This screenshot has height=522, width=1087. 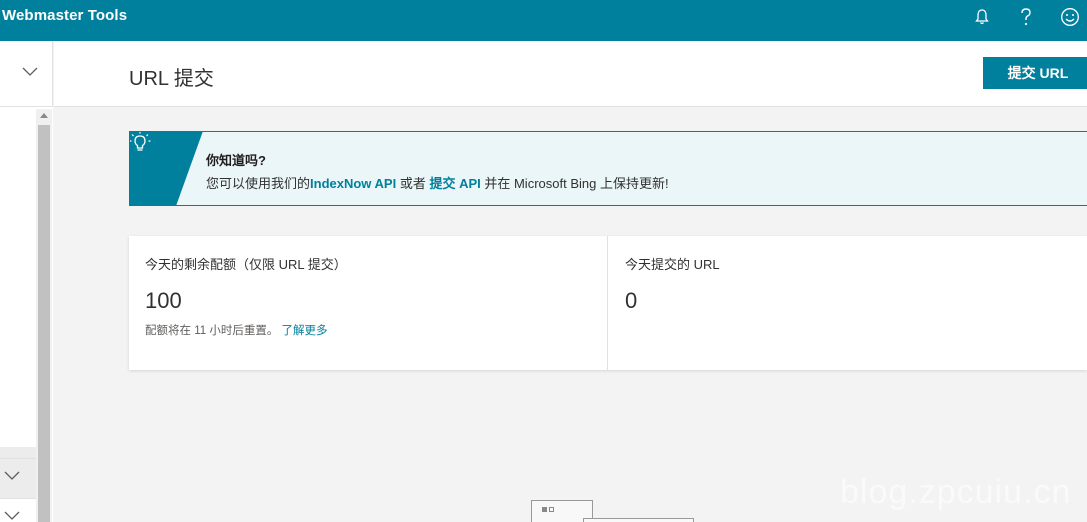 What do you see at coordinates (163, 300) in the screenshot?
I see `quota-value: 100` at bounding box center [163, 300].